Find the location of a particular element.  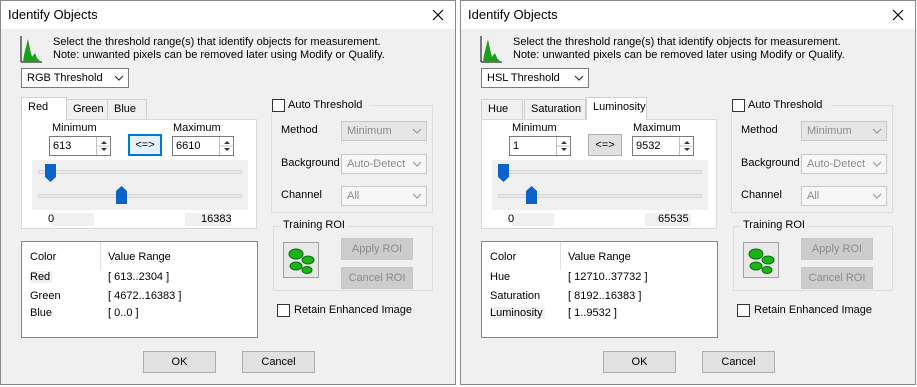

row-color: Red is located at coordinates (41, 277).